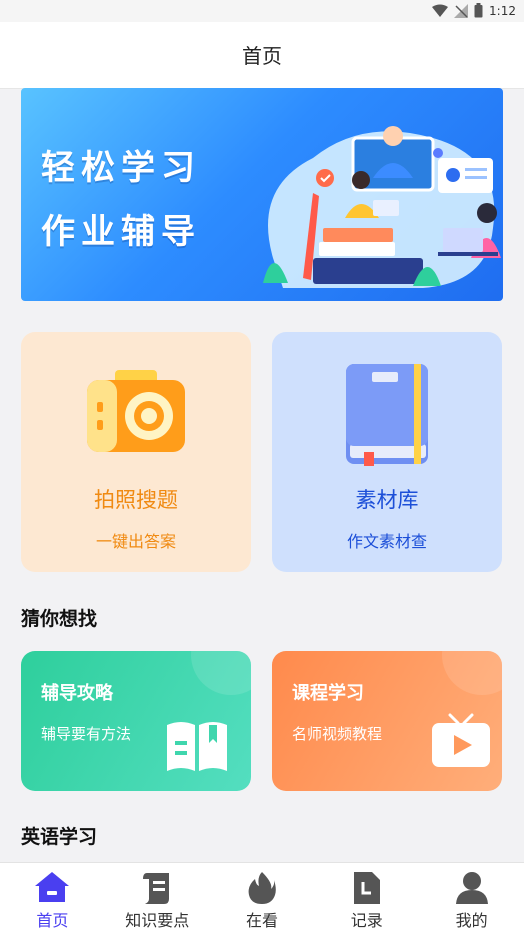 The height and width of the screenshot is (932, 524). Describe the element at coordinates (440, 10) in the screenshot. I see `wifi-icon` at that location.